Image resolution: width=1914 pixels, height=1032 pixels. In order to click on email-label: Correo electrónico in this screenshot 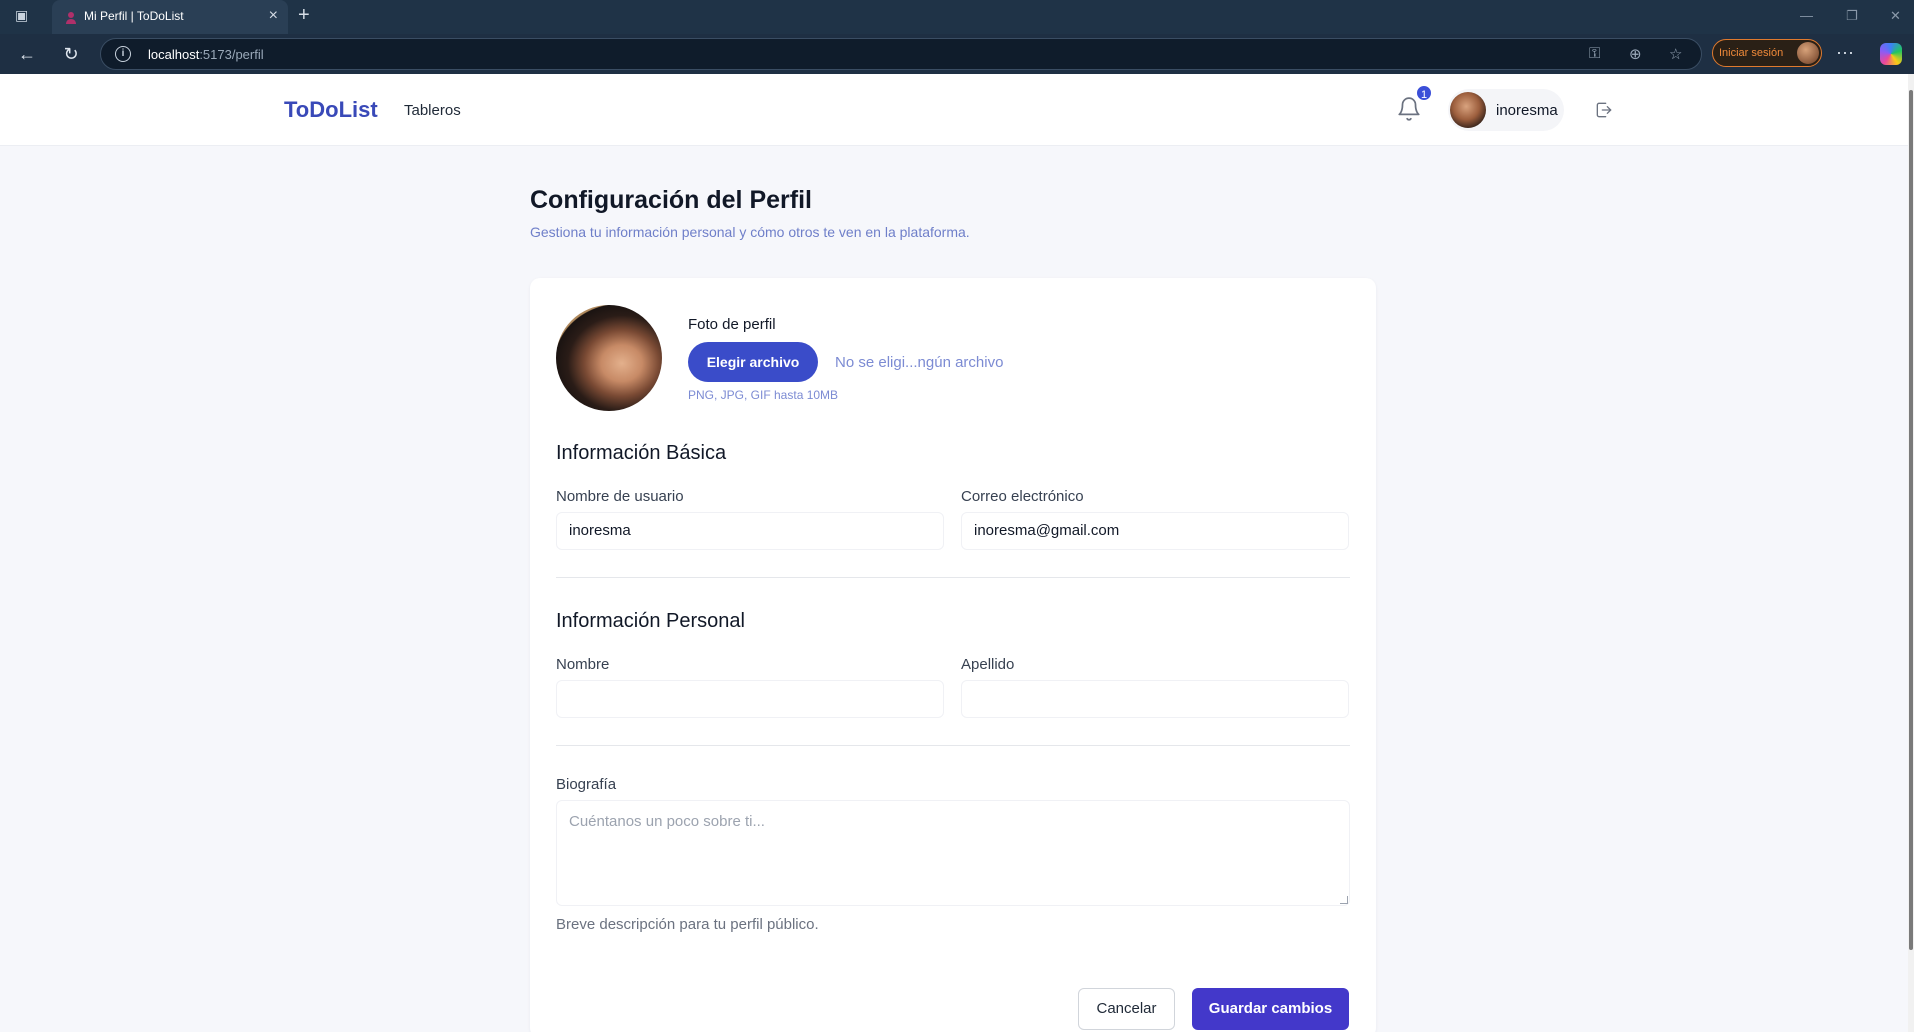, I will do `click(1022, 496)`.